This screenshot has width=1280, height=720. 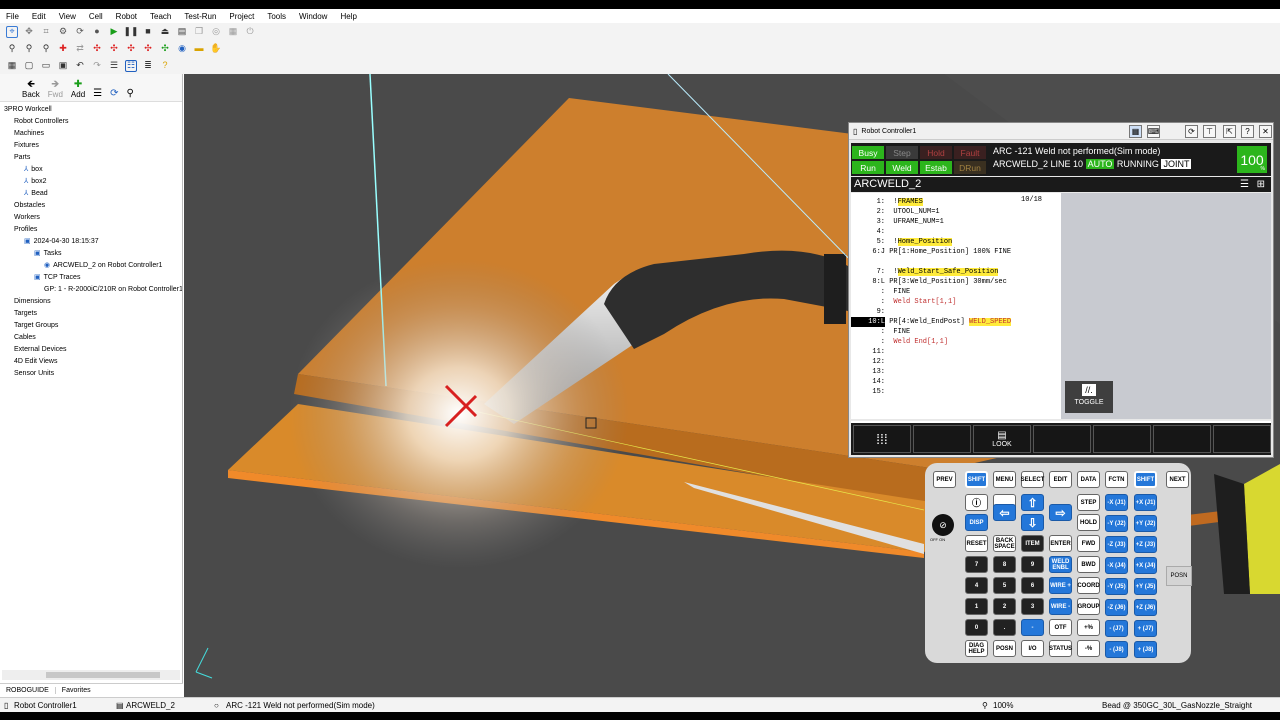 I want to click on key-jog-zp: +Z (J3), so click(x=1145, y=544).